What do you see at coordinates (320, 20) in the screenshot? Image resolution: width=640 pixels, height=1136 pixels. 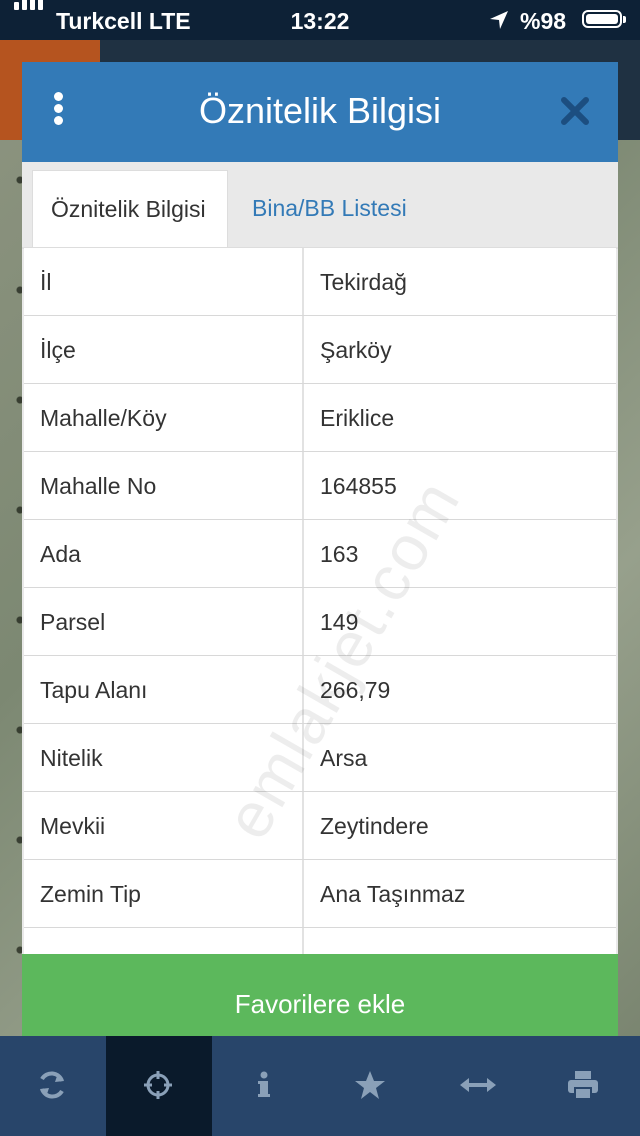 I see `status-bar: Turkcell LTE 13:22 %98` at bounding box center [320, 20].